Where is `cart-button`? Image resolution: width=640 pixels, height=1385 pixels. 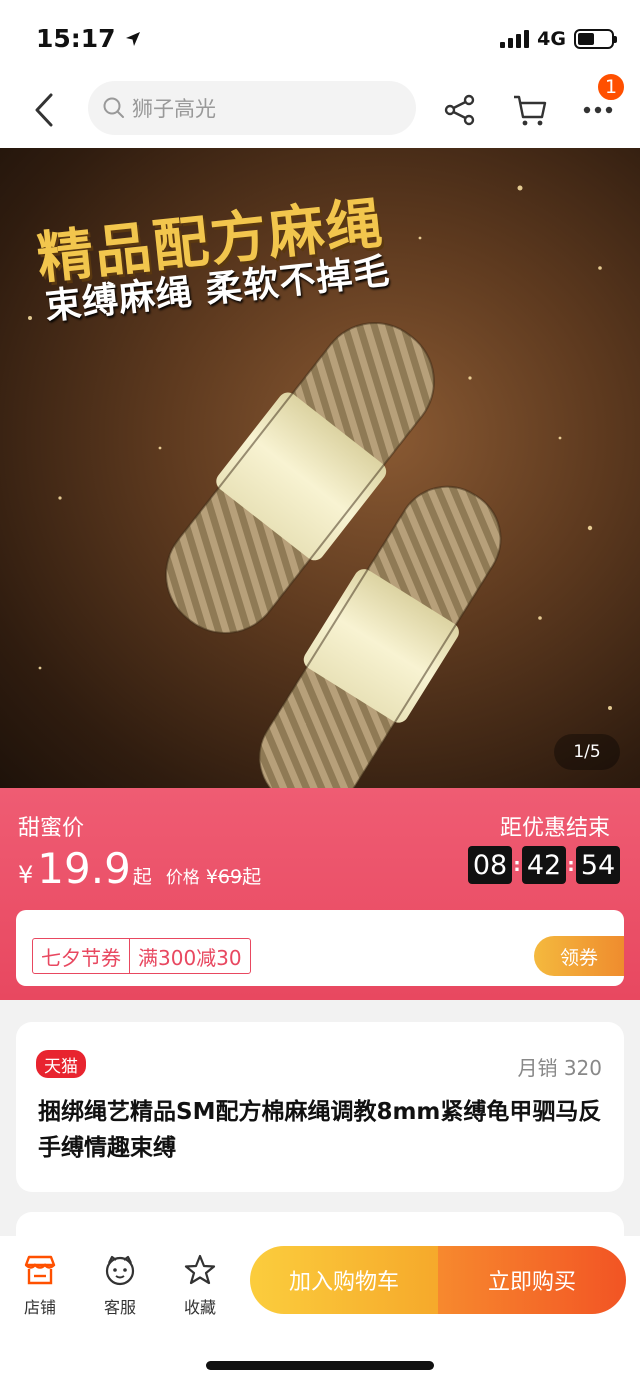
cart-button is located at coordinates (530, 110).